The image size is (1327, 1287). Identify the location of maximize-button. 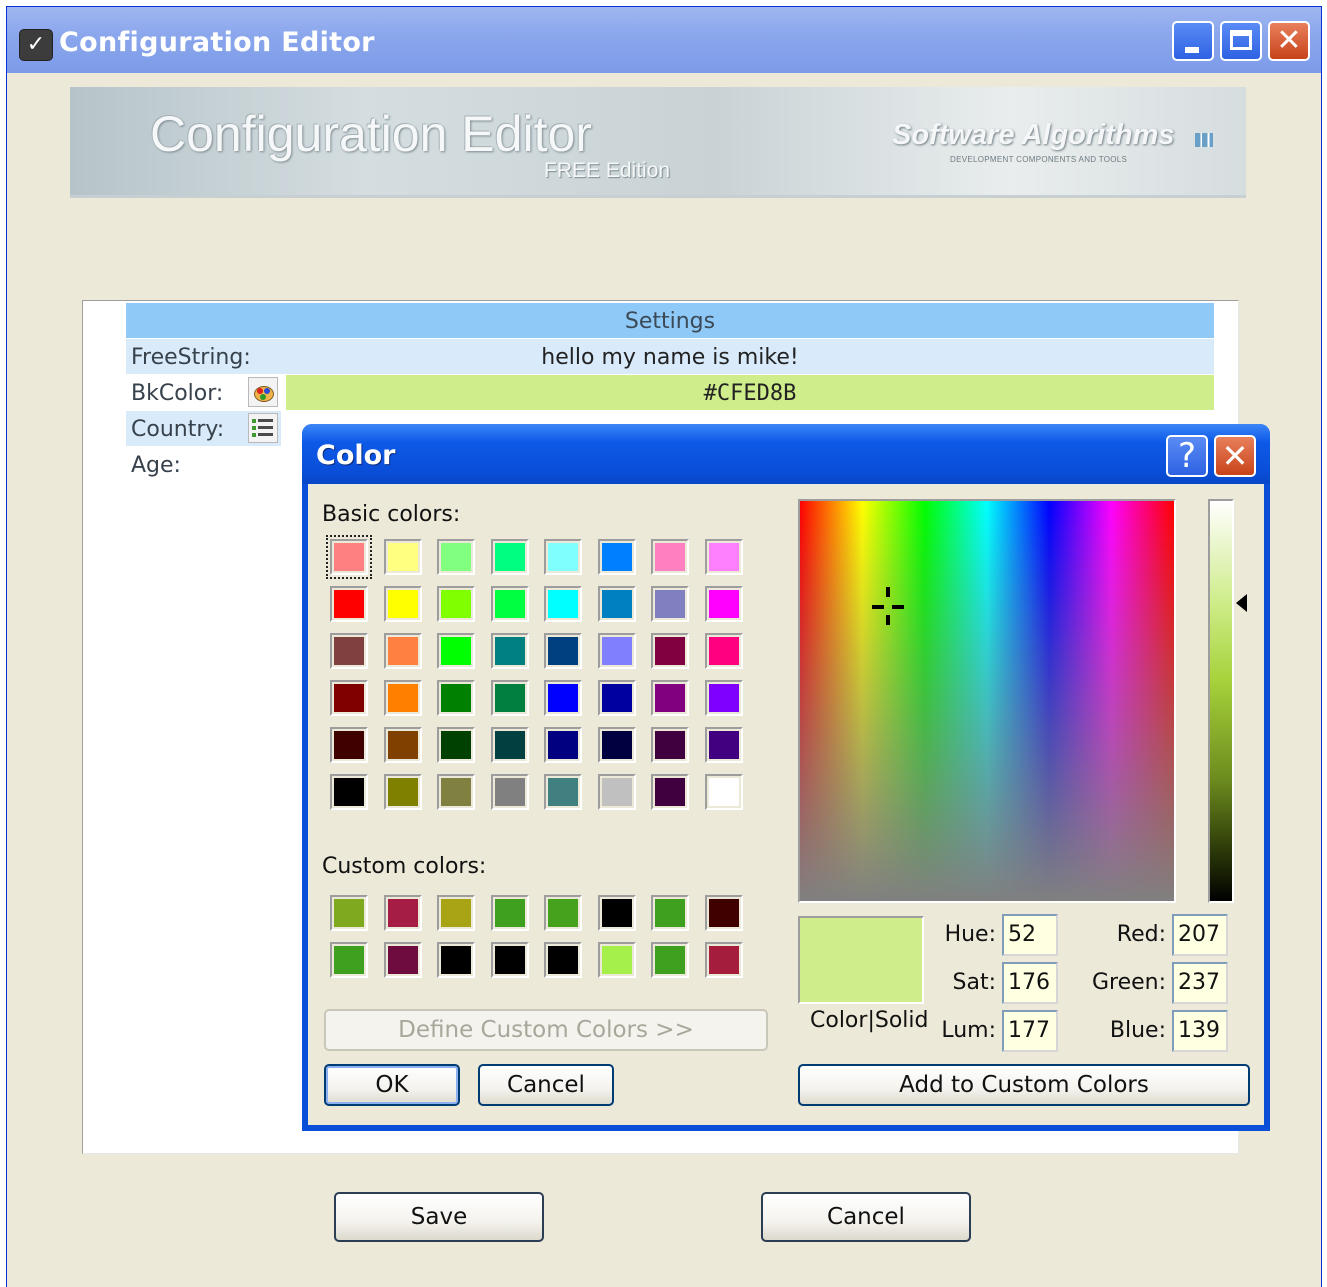
(1241, 41).